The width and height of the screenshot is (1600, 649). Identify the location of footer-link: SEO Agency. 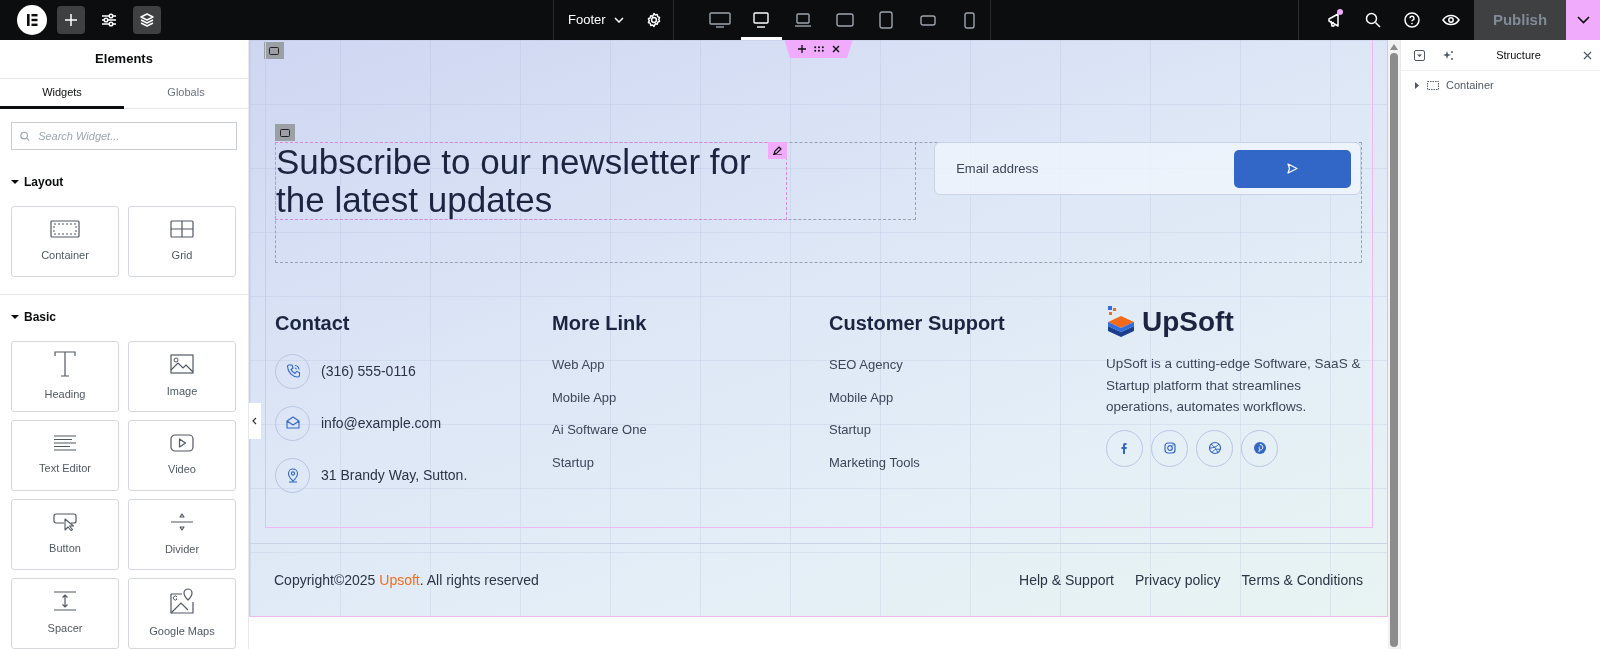
(866, 365).